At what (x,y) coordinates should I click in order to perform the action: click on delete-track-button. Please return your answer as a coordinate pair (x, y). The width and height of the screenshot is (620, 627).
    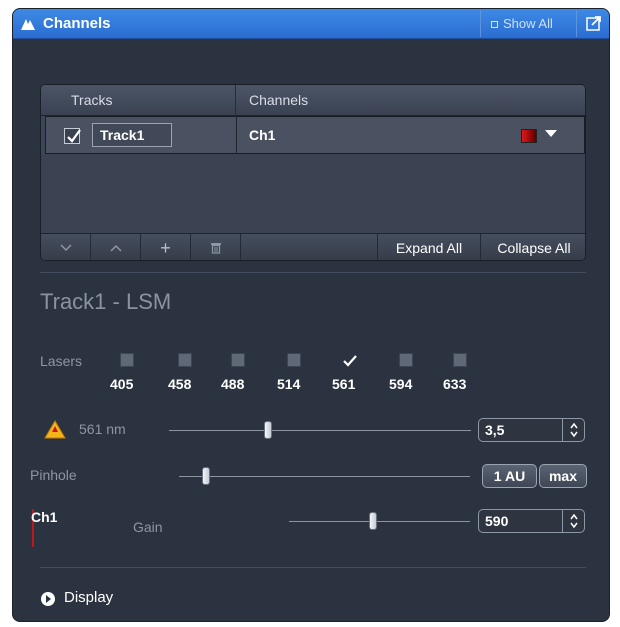
    Looking at the image, I should click on (216, 247).